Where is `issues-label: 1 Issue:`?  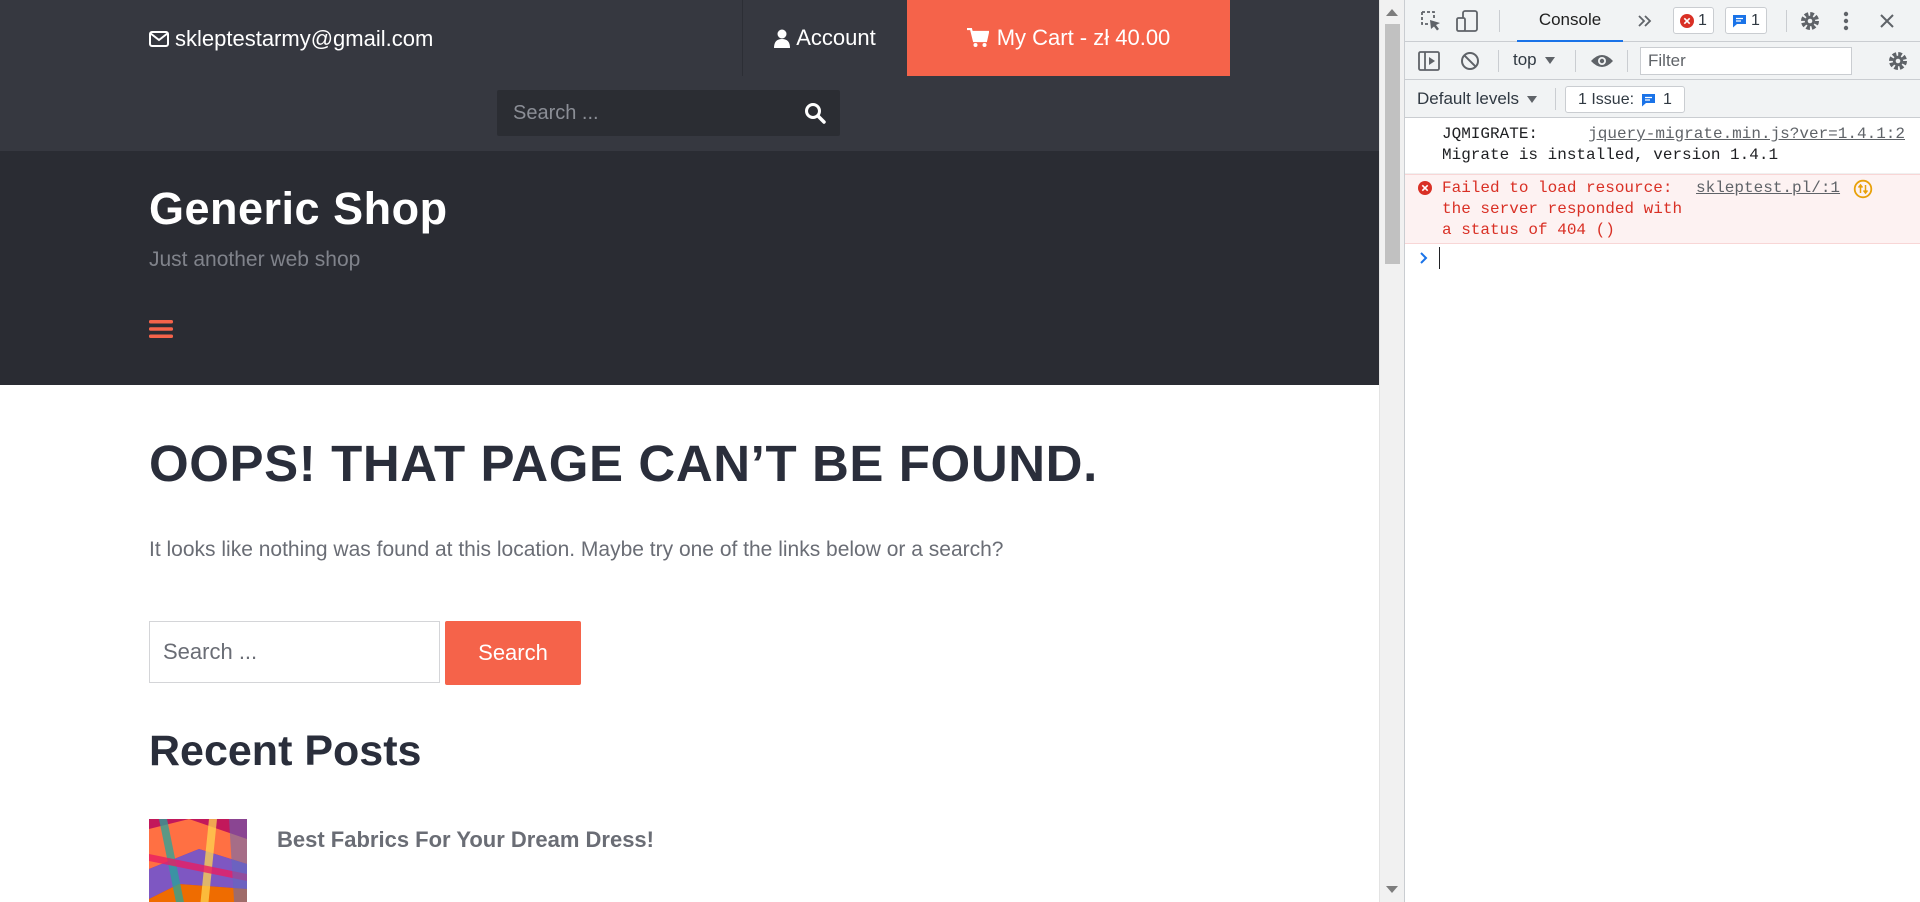 issues-label: 1 Issue: is located at coordinates (1606, 99).